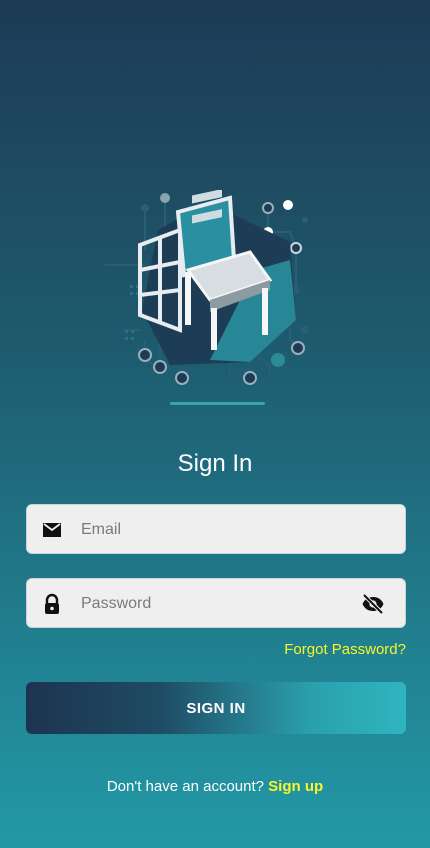 This screenshot has height=848, width=430. Describe the element at coordinates (216, 708) in the screenshot. I see `sign-in-button: SIGN IN` at that location.